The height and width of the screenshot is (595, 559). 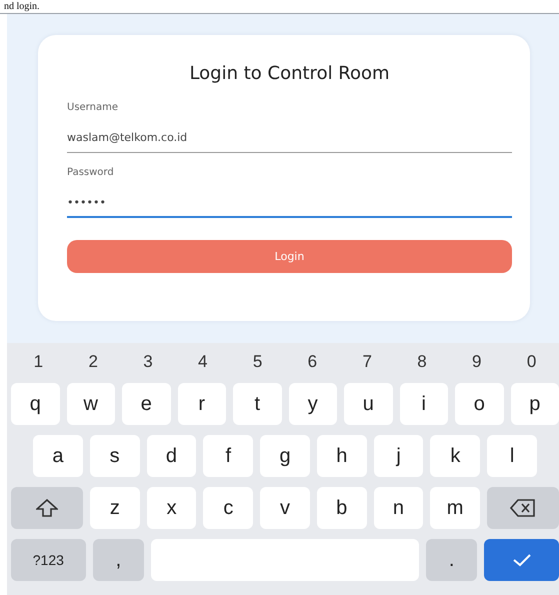 I want to click on letter-key: b, so click(x=341, y=508).